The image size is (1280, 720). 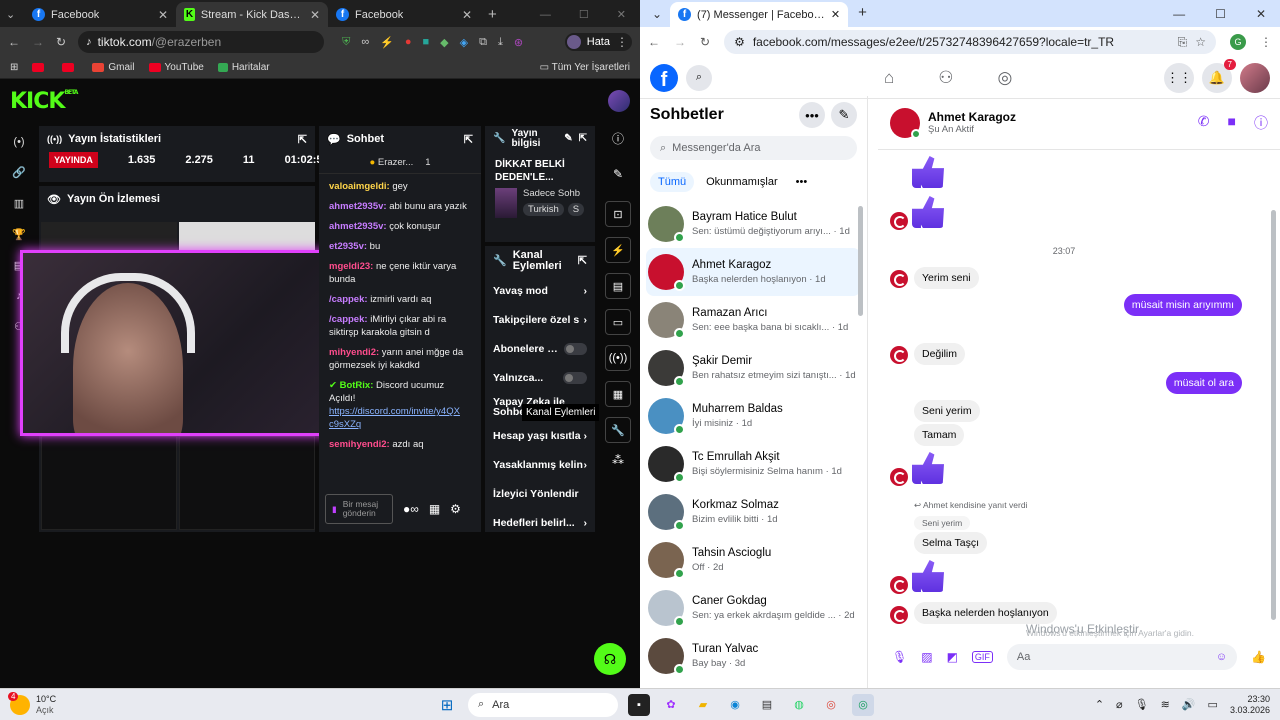 What do you see at coordinates (540, 464) in the screenshot?
I see `action-banned-words: Yasaklanmış kelin ›` at bounding box center [540, 464].